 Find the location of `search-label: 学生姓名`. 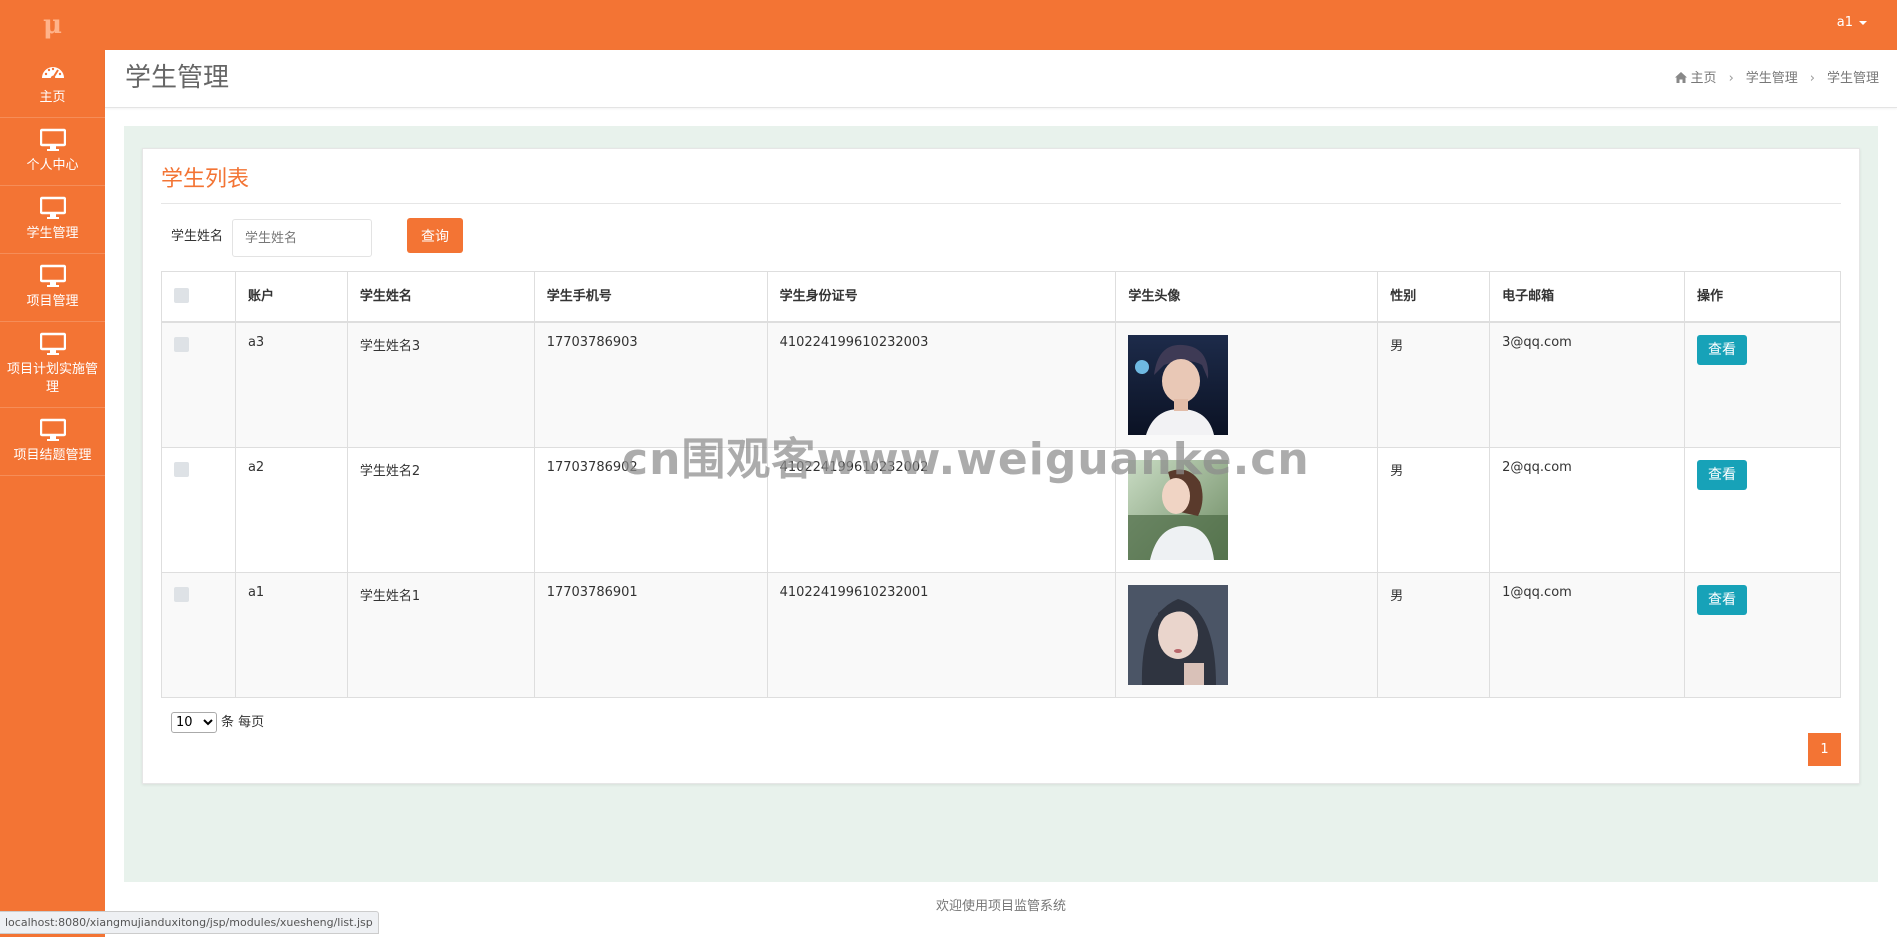

search-label: 学生姓名 is located at coordinates (197, 236).